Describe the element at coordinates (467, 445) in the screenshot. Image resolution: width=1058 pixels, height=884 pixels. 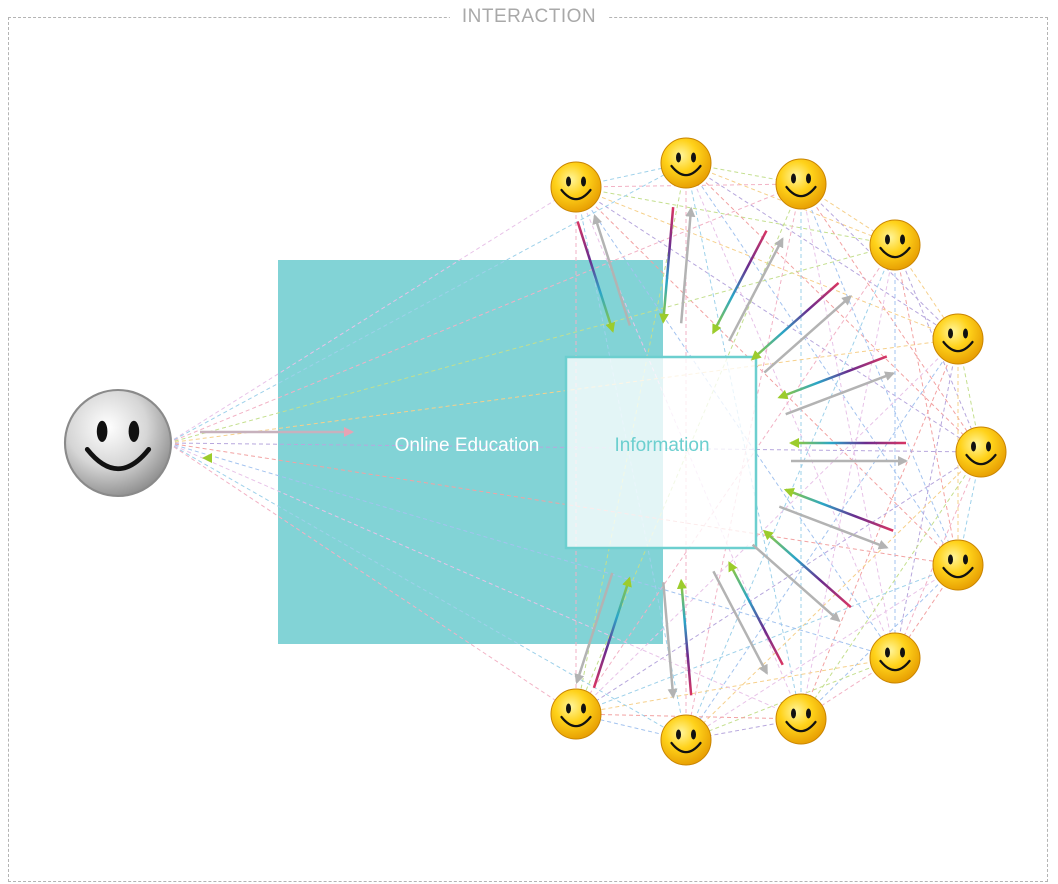
I see `online-education-label: Online Education` at that location.